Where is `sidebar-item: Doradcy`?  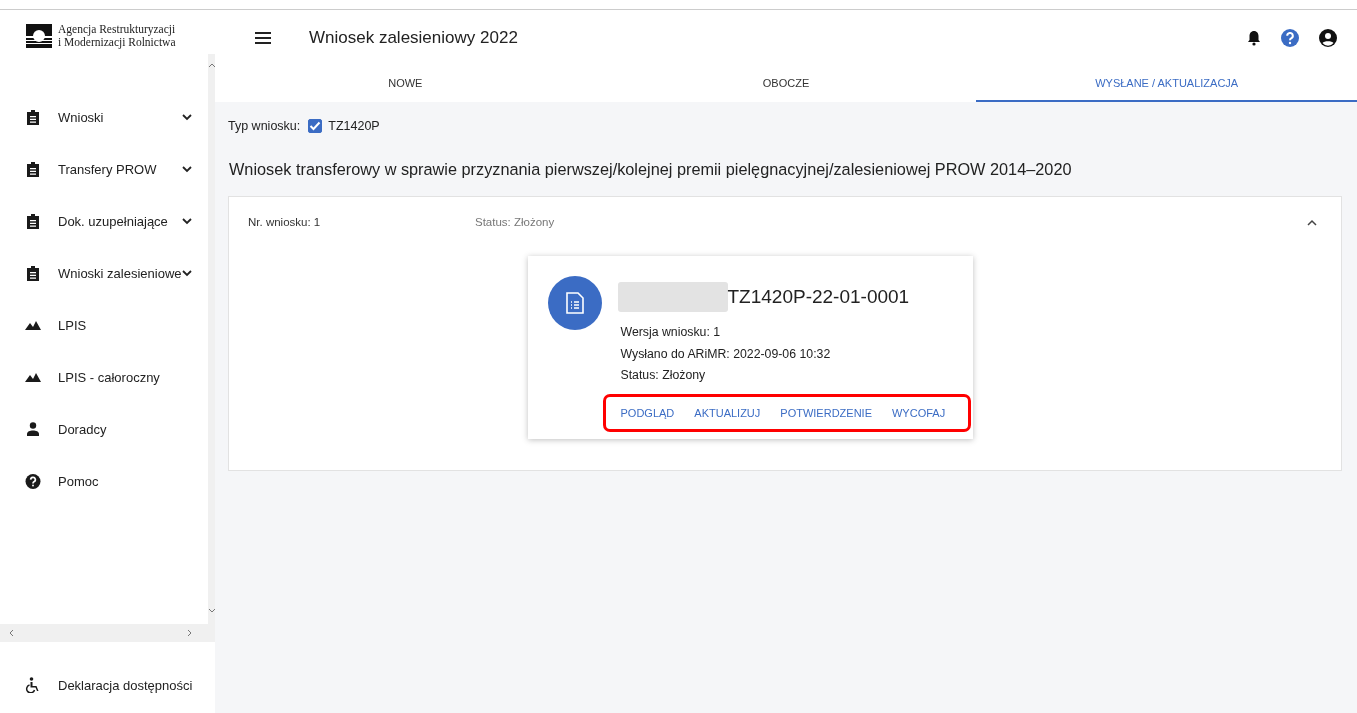
sidebar-item: Doradcy is located at coordinates (104, 429).